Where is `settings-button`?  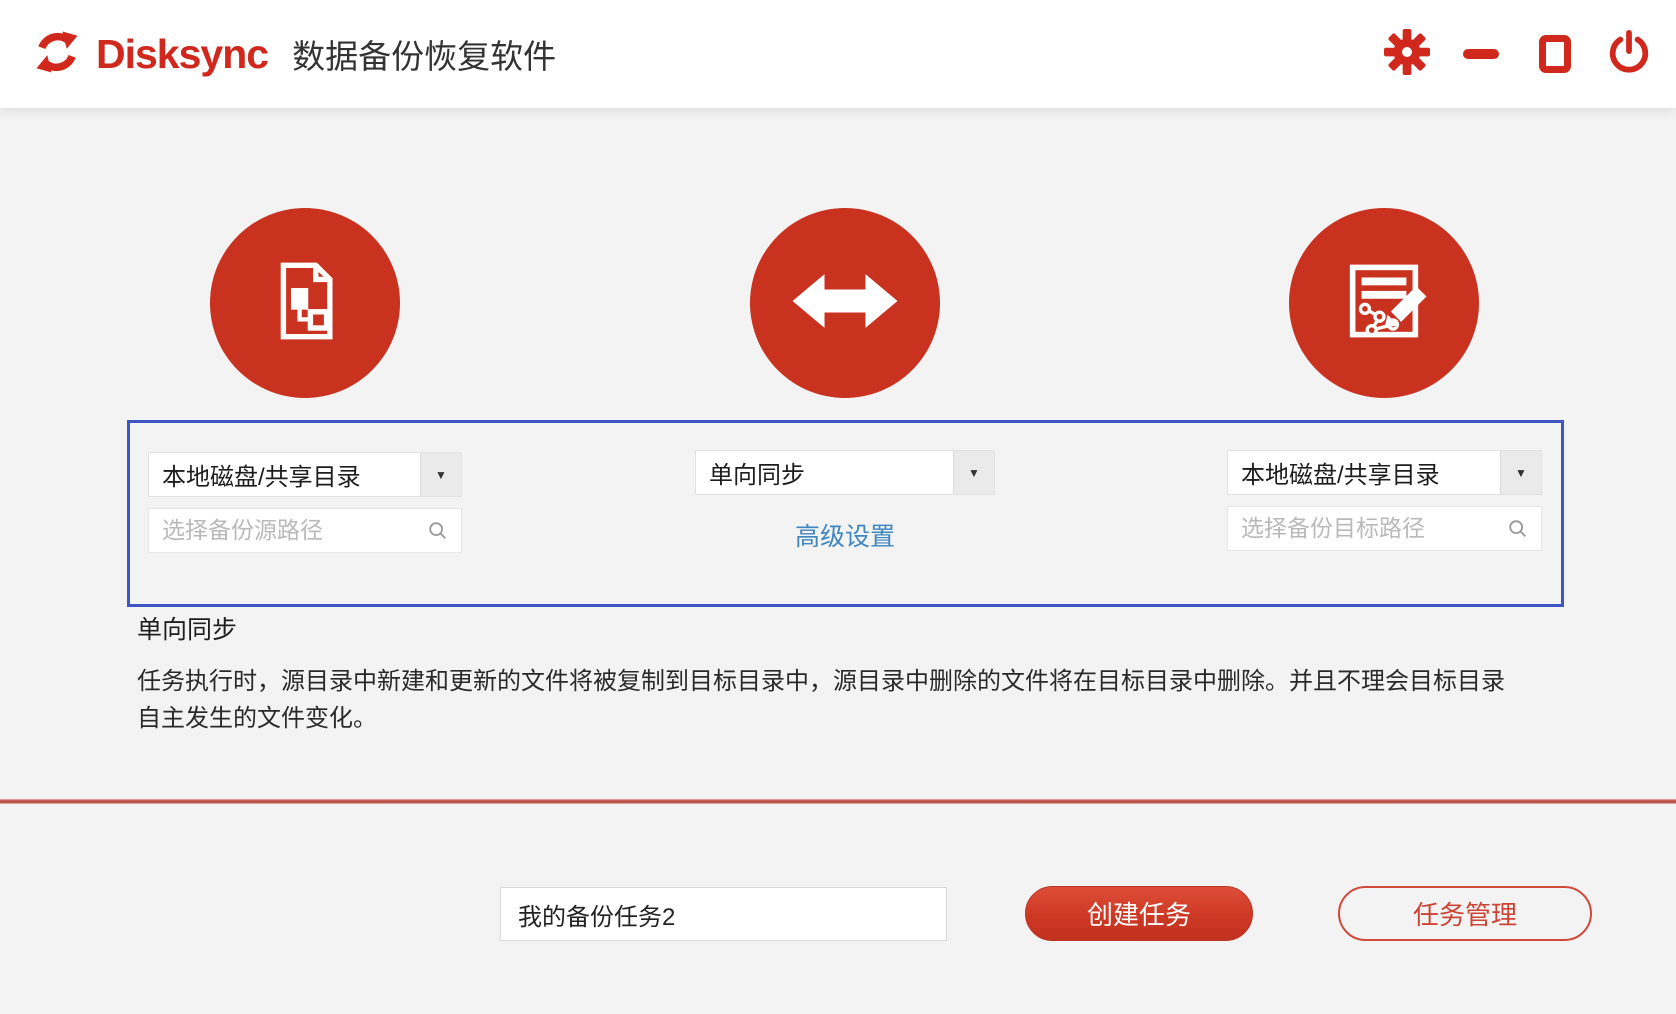
settings-button is located at coordinates (1407, 54).